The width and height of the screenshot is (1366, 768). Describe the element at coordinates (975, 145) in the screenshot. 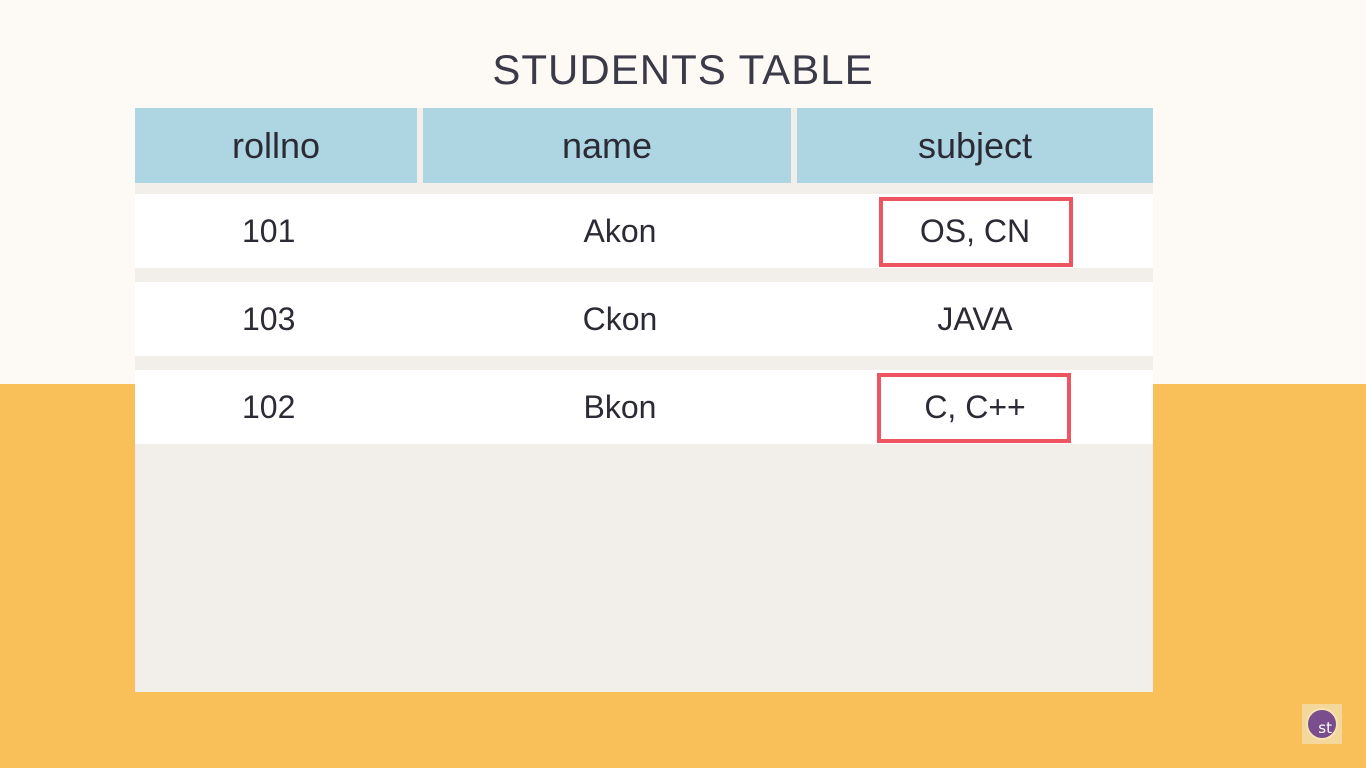

I see `column-header-subject: subject` at that location.